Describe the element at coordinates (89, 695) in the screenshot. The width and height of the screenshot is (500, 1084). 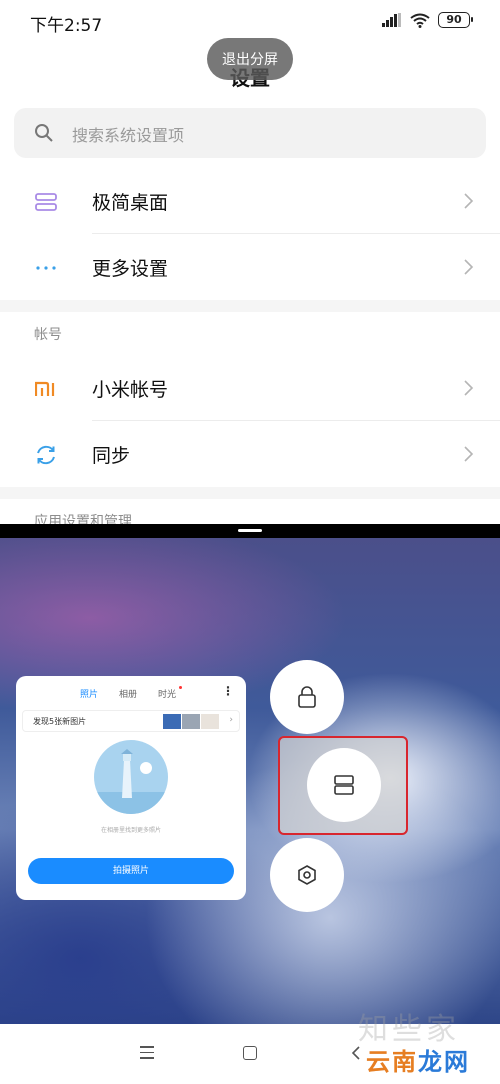
I see `tab-photos: 照片` at that location.